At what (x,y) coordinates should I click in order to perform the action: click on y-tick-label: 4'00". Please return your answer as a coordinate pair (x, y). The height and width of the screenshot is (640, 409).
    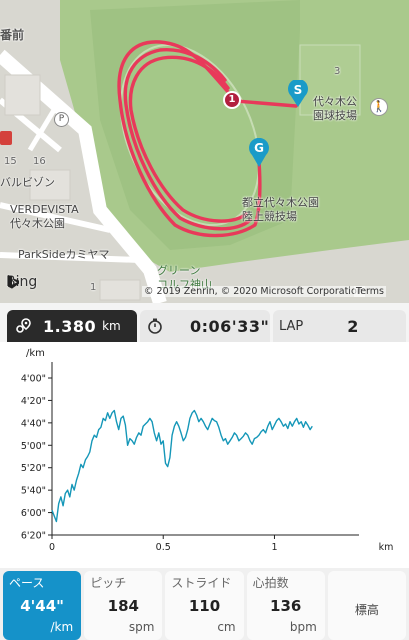
    Looking at the image, I should click on (33, 379).